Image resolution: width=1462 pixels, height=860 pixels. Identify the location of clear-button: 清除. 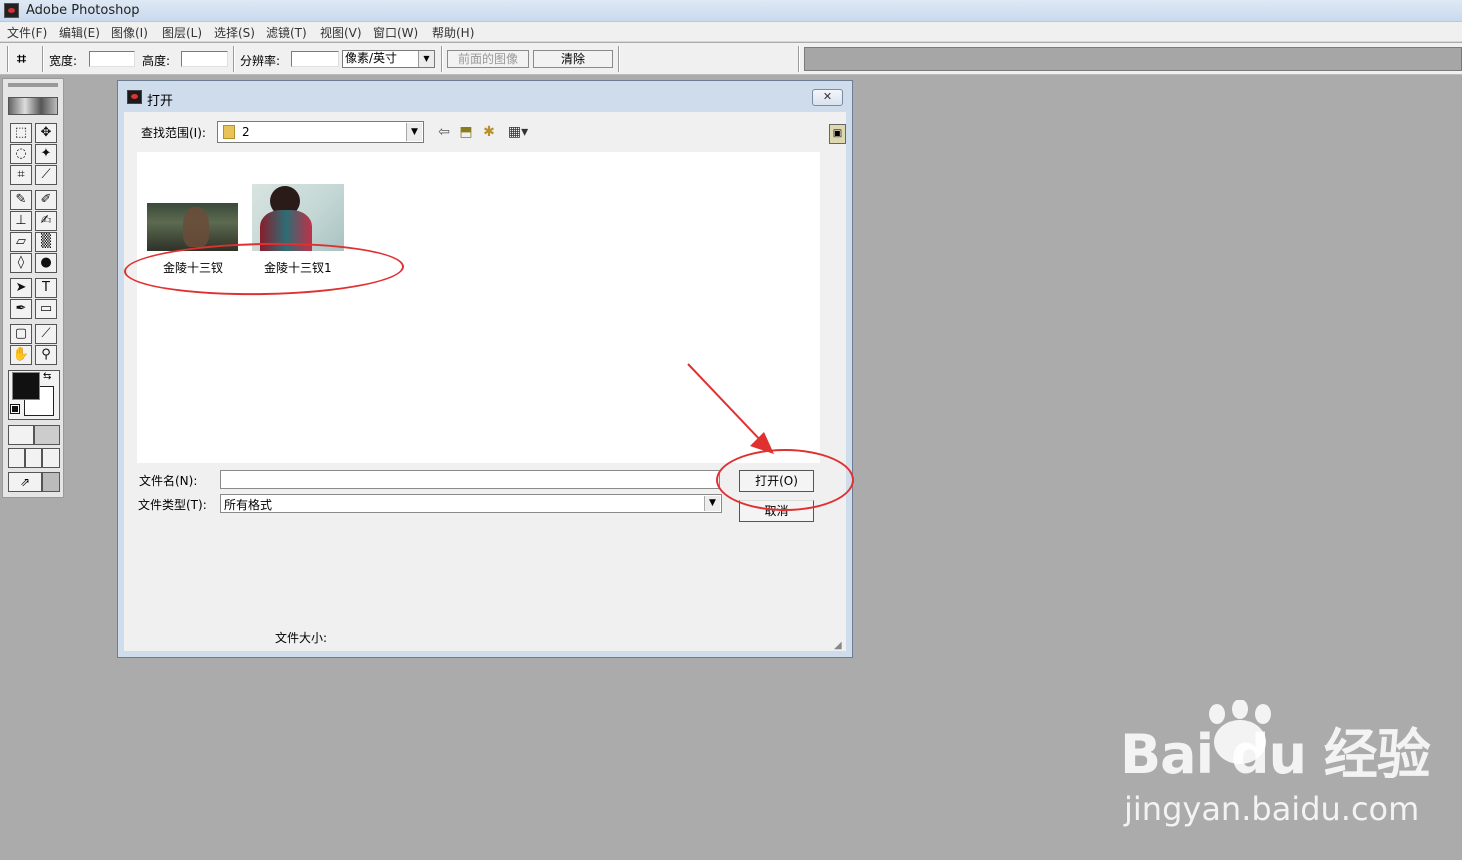
(573, 59).